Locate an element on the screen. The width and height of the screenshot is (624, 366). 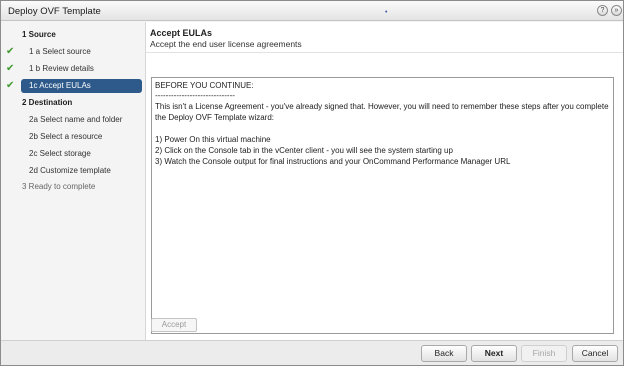
step-label: 1c Accept EULAs is located at coordinates (60, 85).